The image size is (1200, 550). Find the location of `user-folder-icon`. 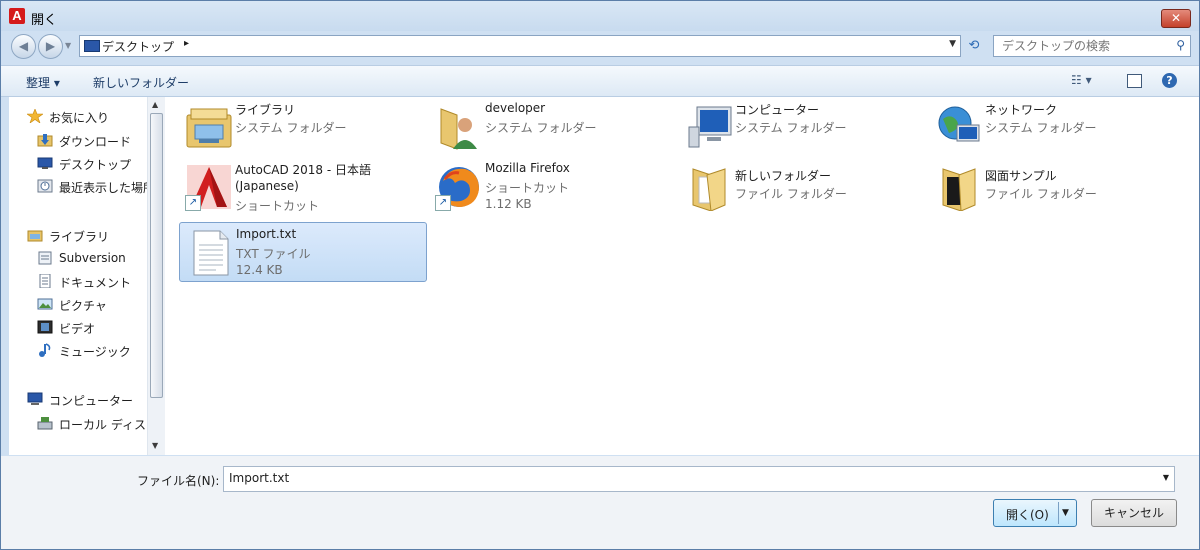

user-folder-icon is located at coordinates (458, 129).